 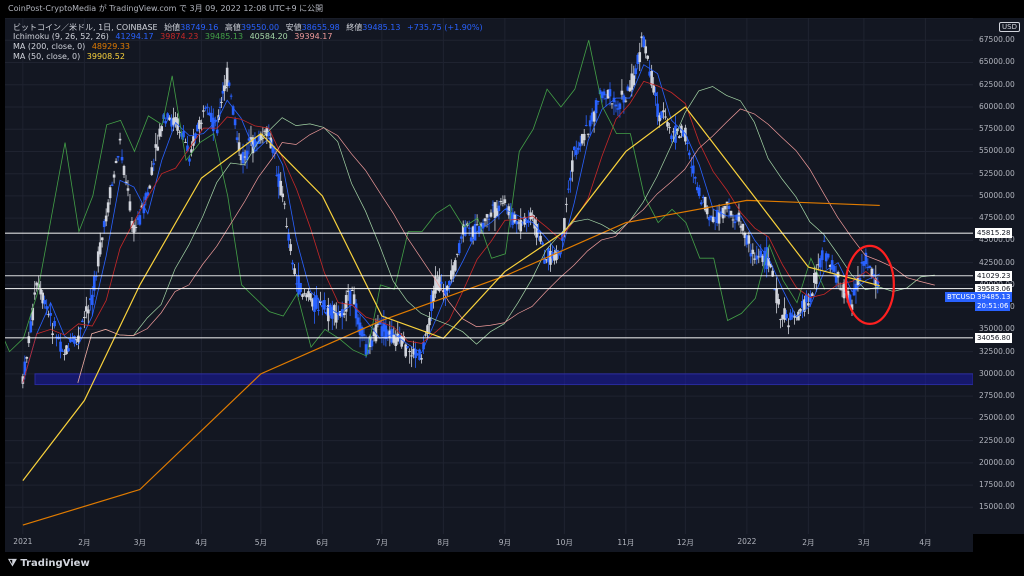 What do you see at coordinates (993, 306) in the screenshot?
I see `countdown-tag: 20:51:06` at bounding box center [993, 306].